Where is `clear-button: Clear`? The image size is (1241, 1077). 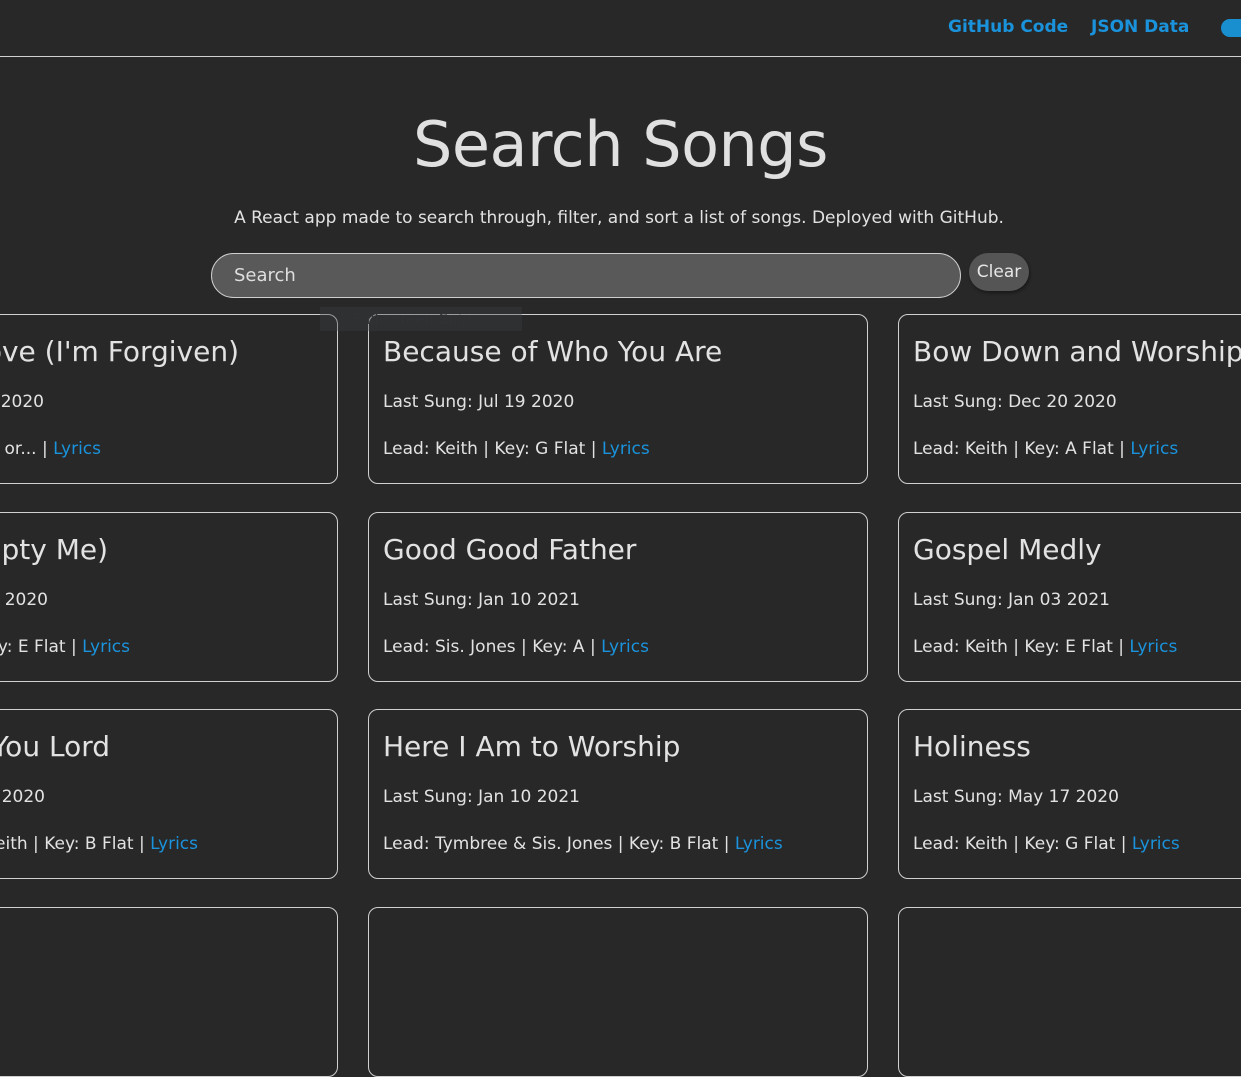
clear-button: Clear is located at coordinates (999, 272).